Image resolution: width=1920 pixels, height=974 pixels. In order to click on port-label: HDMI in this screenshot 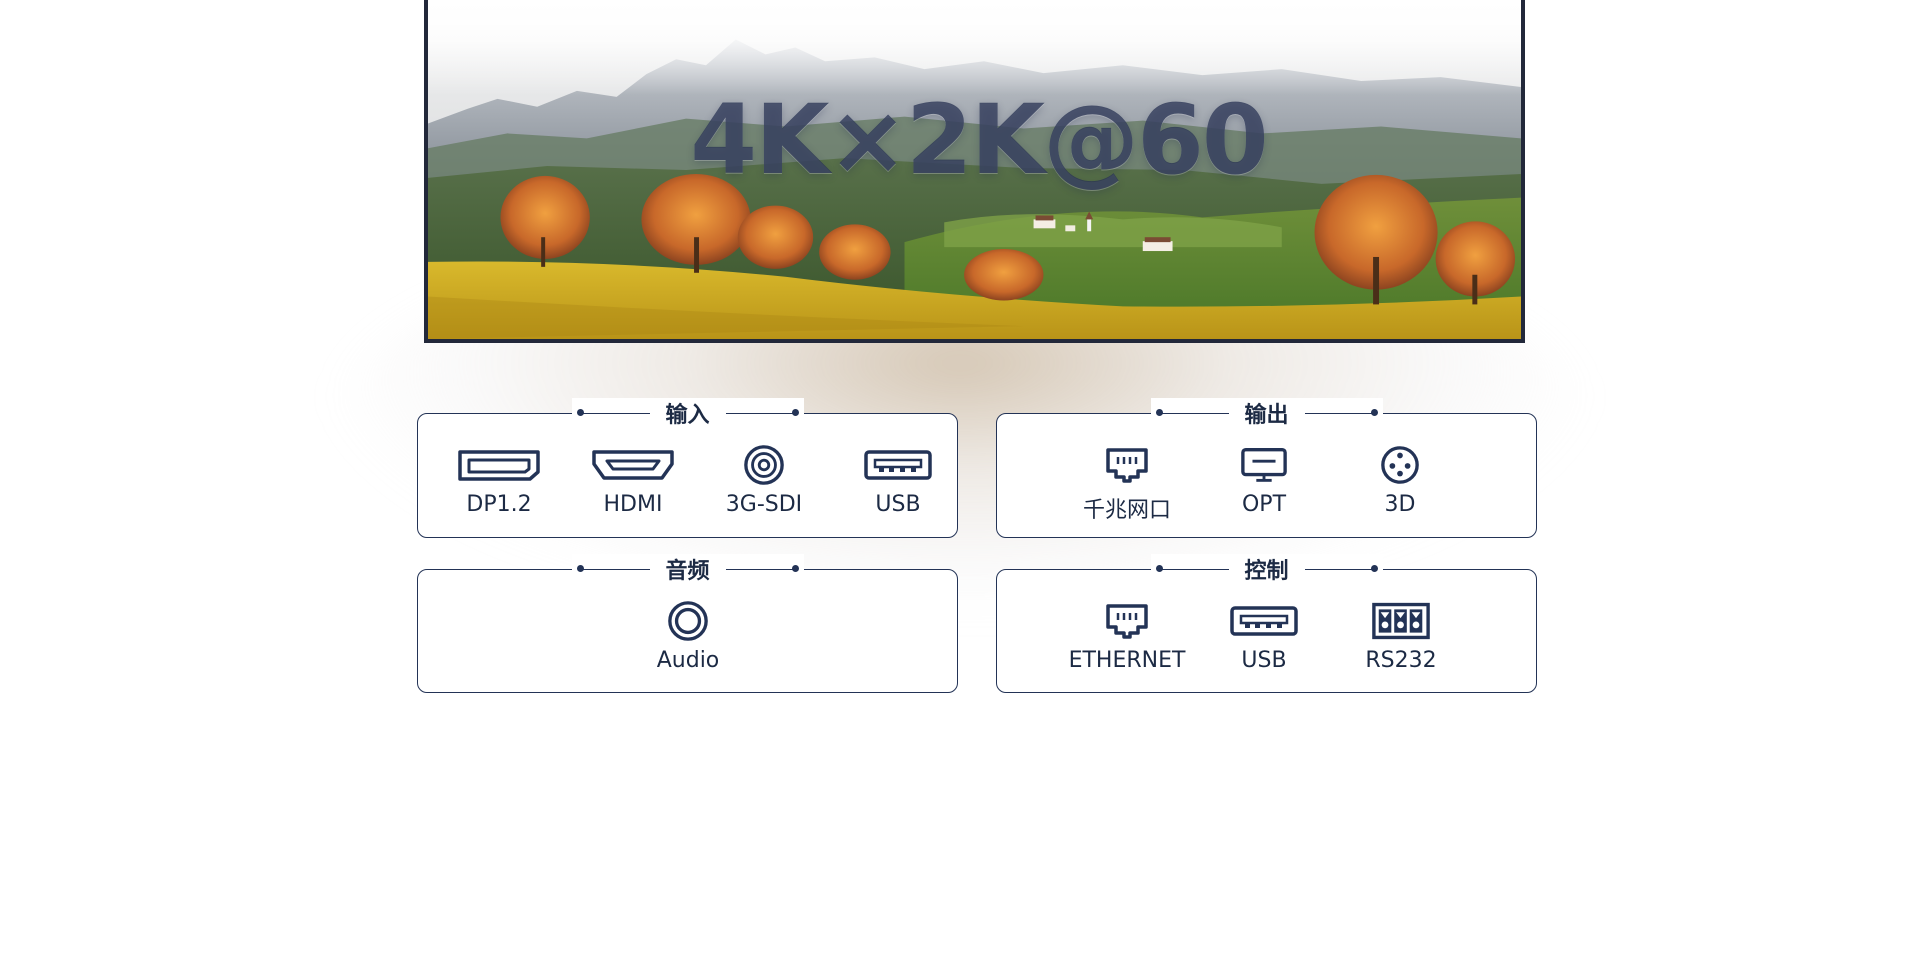, I will do `click(633, 504)`.